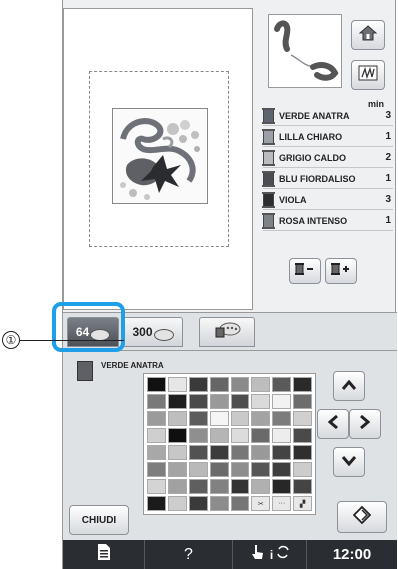  Describe the element at coordinates (282, 503) in the screenshot. I see `skip-stitch-icon: ···` at that location.